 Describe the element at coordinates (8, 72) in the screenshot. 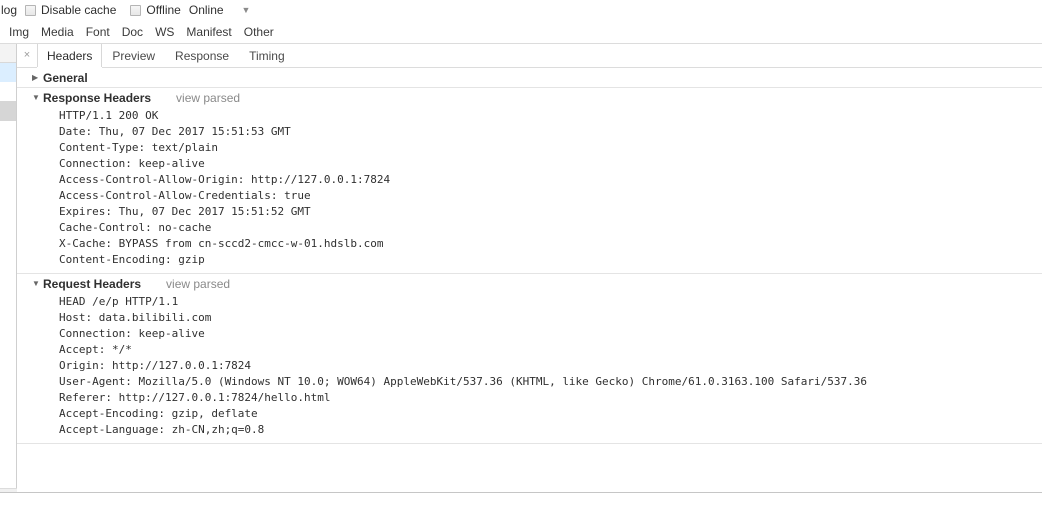

I see `request-list-row-selected` at that location.